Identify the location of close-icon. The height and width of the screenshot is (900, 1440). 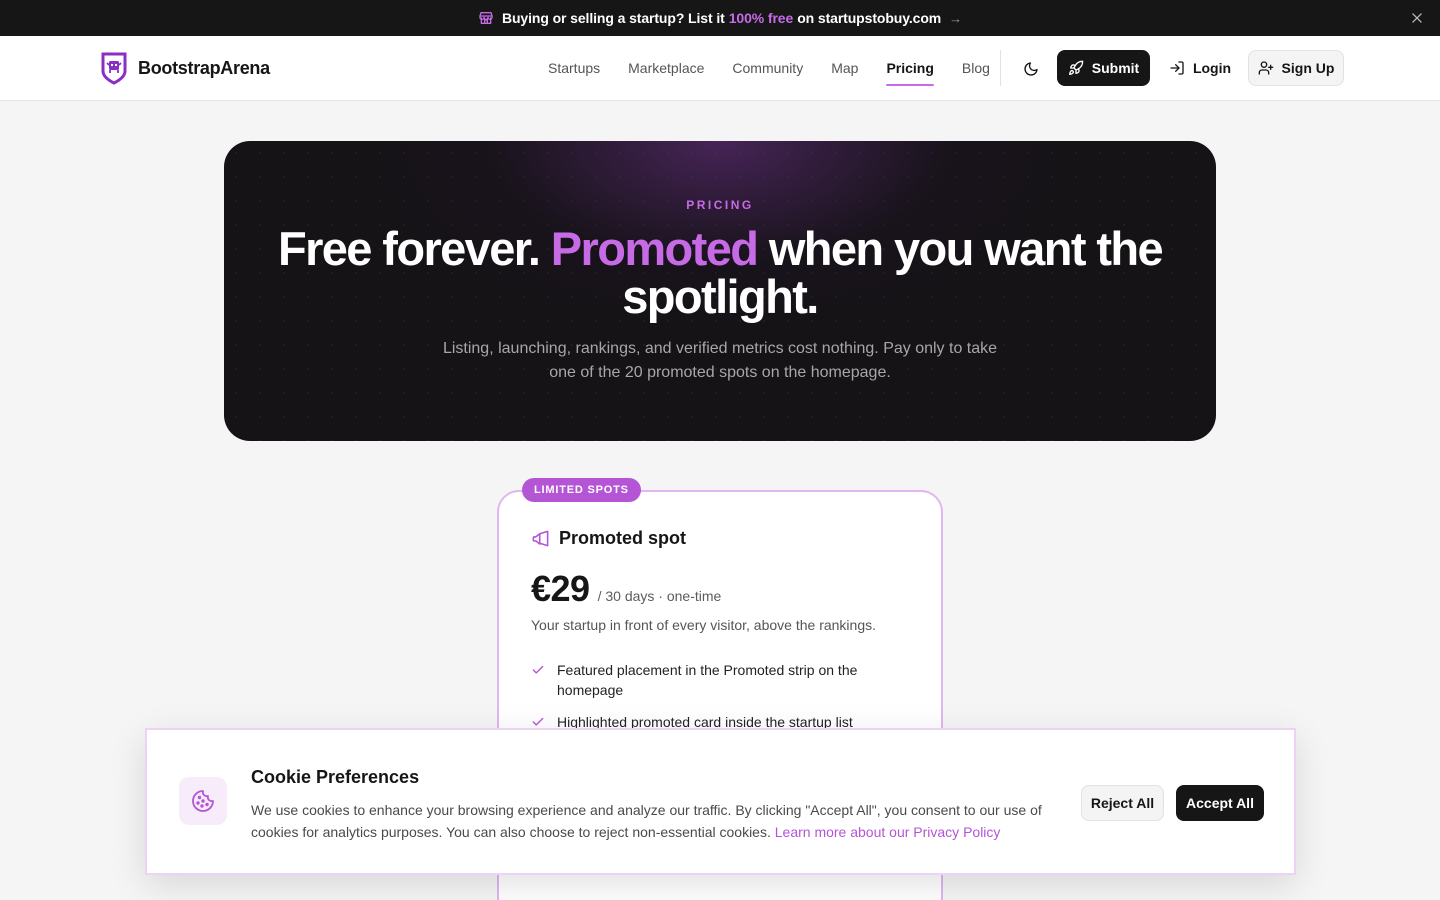
(1417, 18).